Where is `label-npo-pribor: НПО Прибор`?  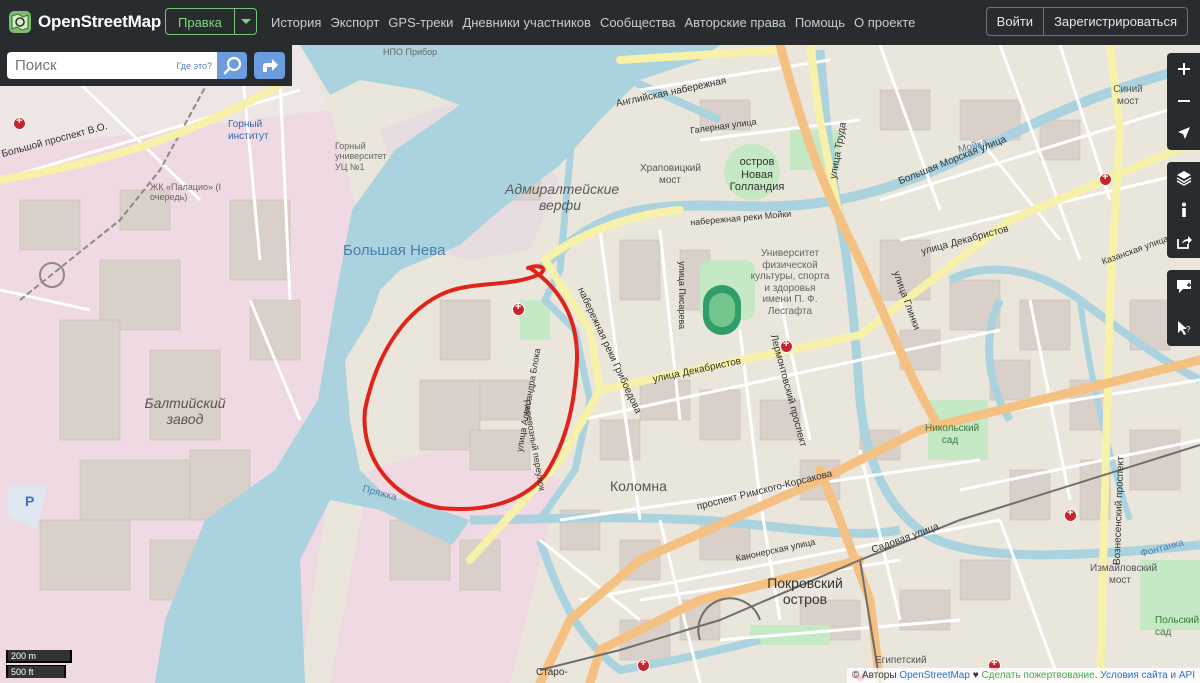
label-npo-pribor: НПО Прибор is located at coordinates (410, 52).